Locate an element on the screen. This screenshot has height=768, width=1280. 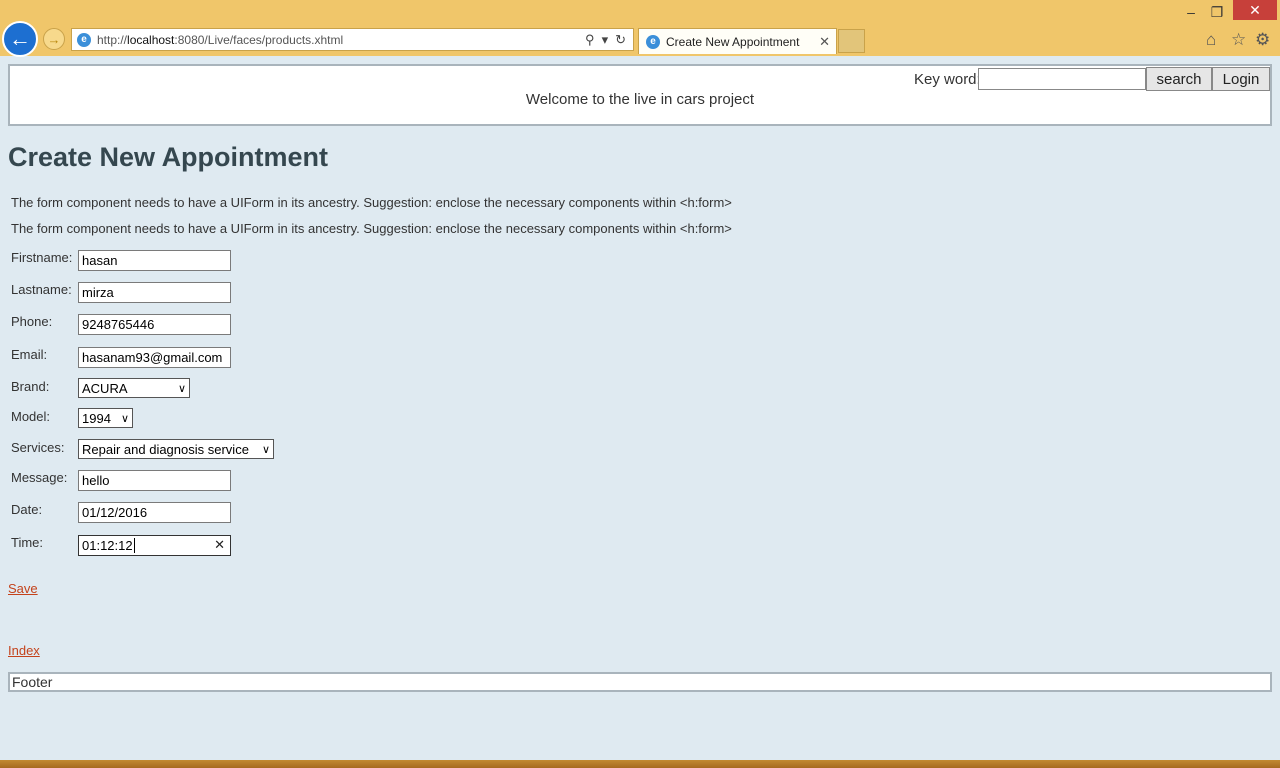
tab-create-new-appointment: e Create New Appointment ✕ is located at coordinates (737, 41).